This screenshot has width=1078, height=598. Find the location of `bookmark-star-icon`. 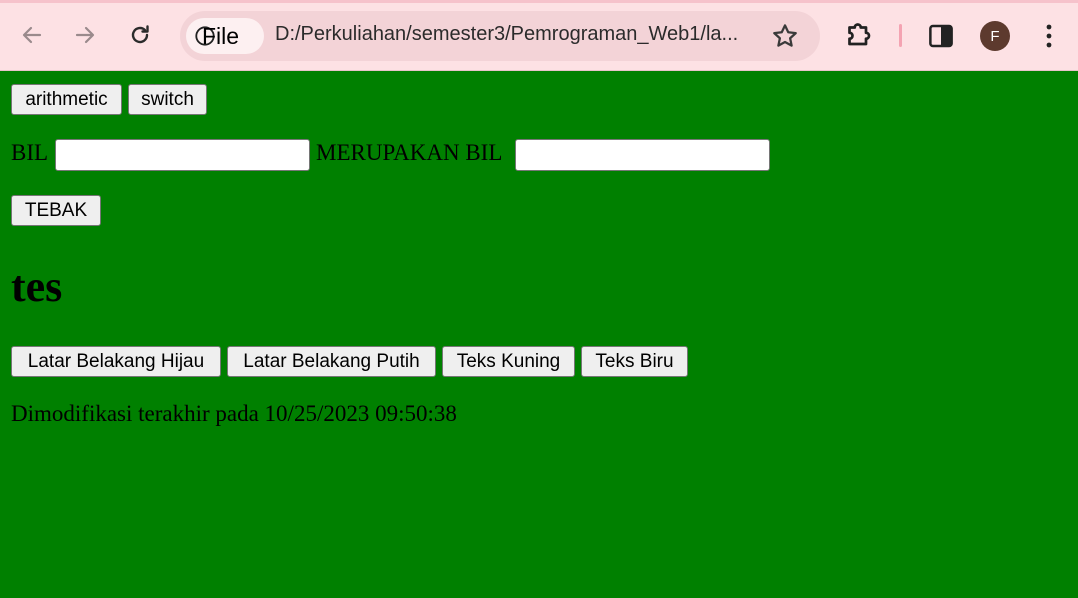

bookmark-star-icon is located at coordinates (785, 36).